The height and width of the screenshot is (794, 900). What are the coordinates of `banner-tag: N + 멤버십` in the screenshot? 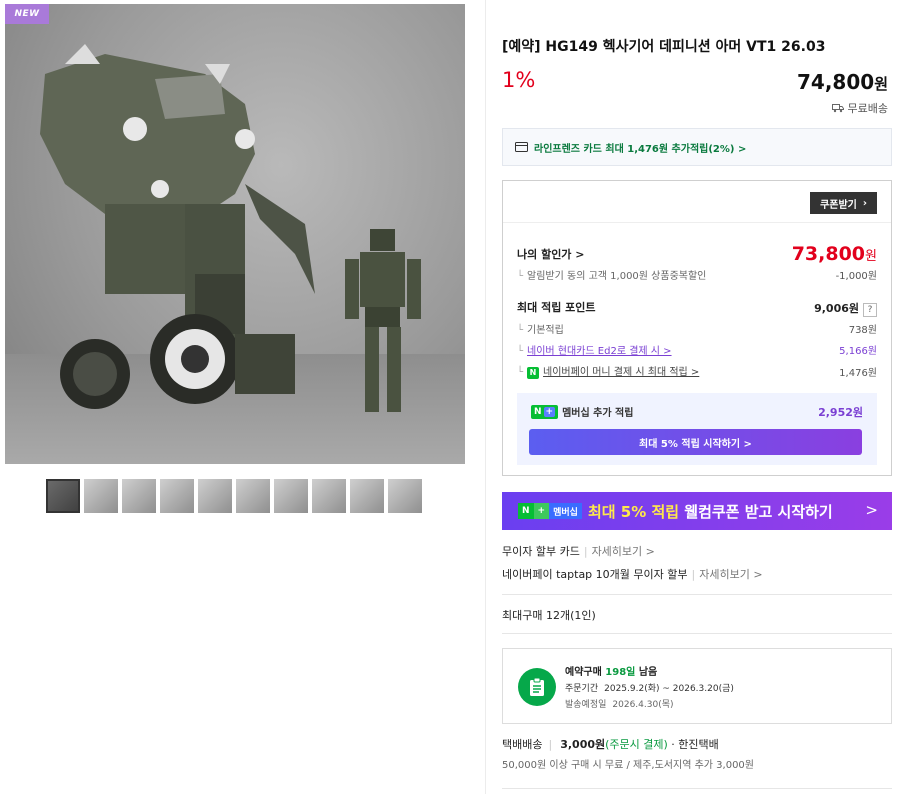 It's located at (550, 511).